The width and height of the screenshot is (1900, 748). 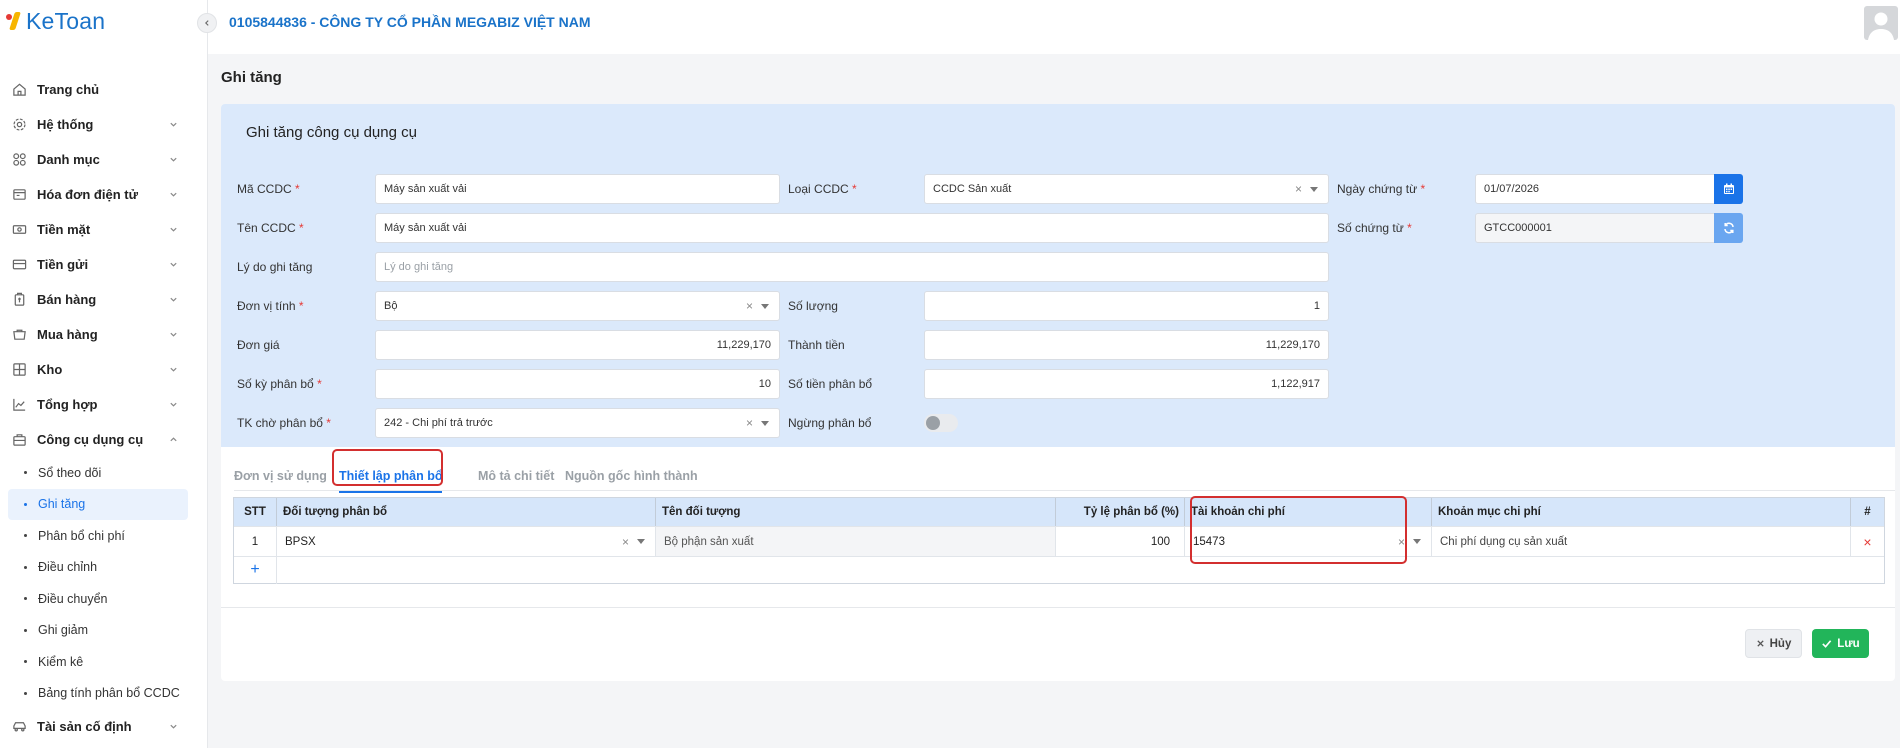 What do you see at coordinates (104, 334) in the screenshot?
I see `sidebar-item-mua-hang: Mua hàng` at bounding box center [104, 334].